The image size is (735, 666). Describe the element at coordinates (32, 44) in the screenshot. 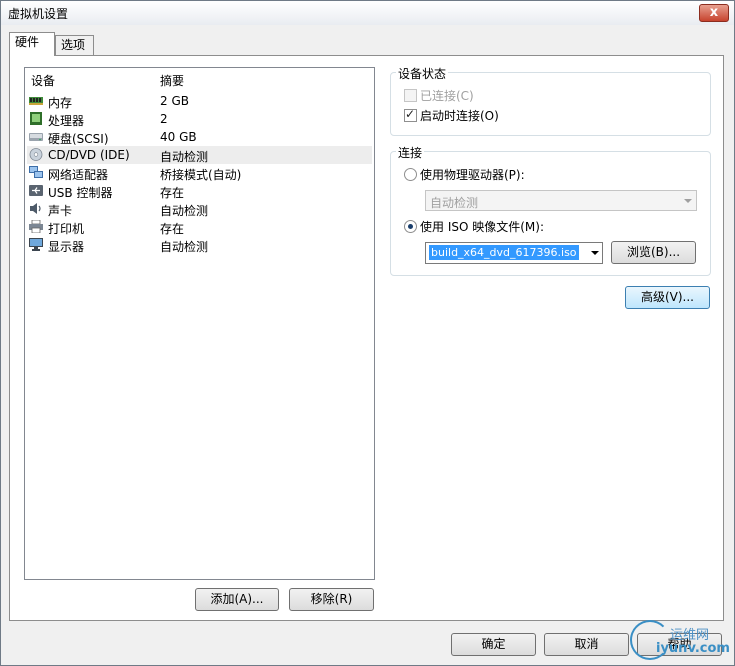

I see `tab-hardware: 硬件` at that location.